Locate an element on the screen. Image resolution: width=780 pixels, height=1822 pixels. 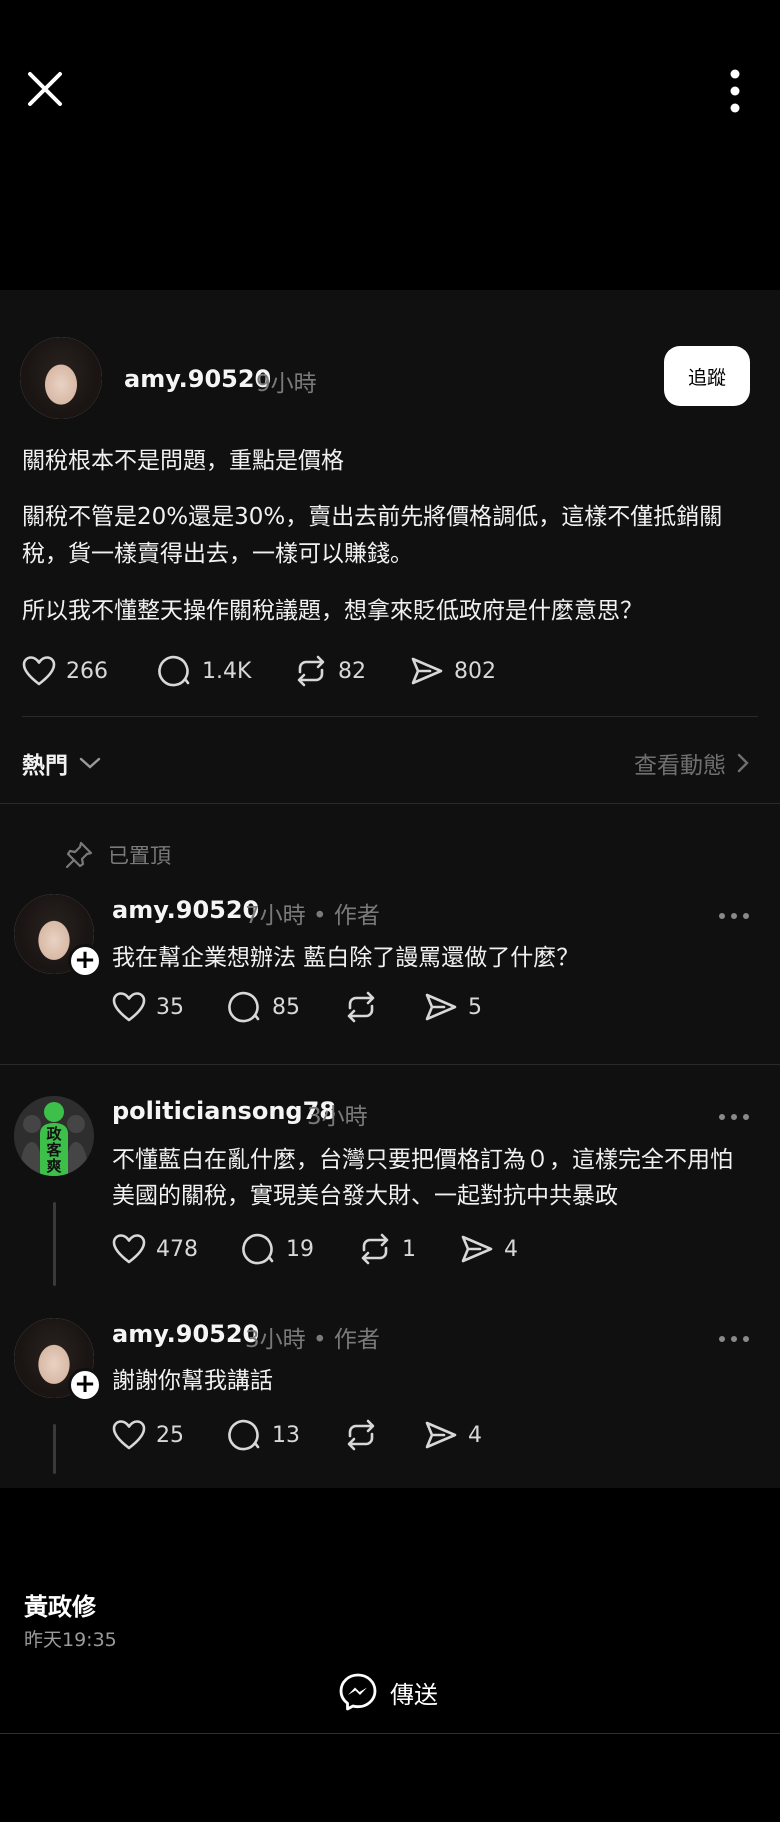
repost-count: 82 is located at coordinates (352, 671).